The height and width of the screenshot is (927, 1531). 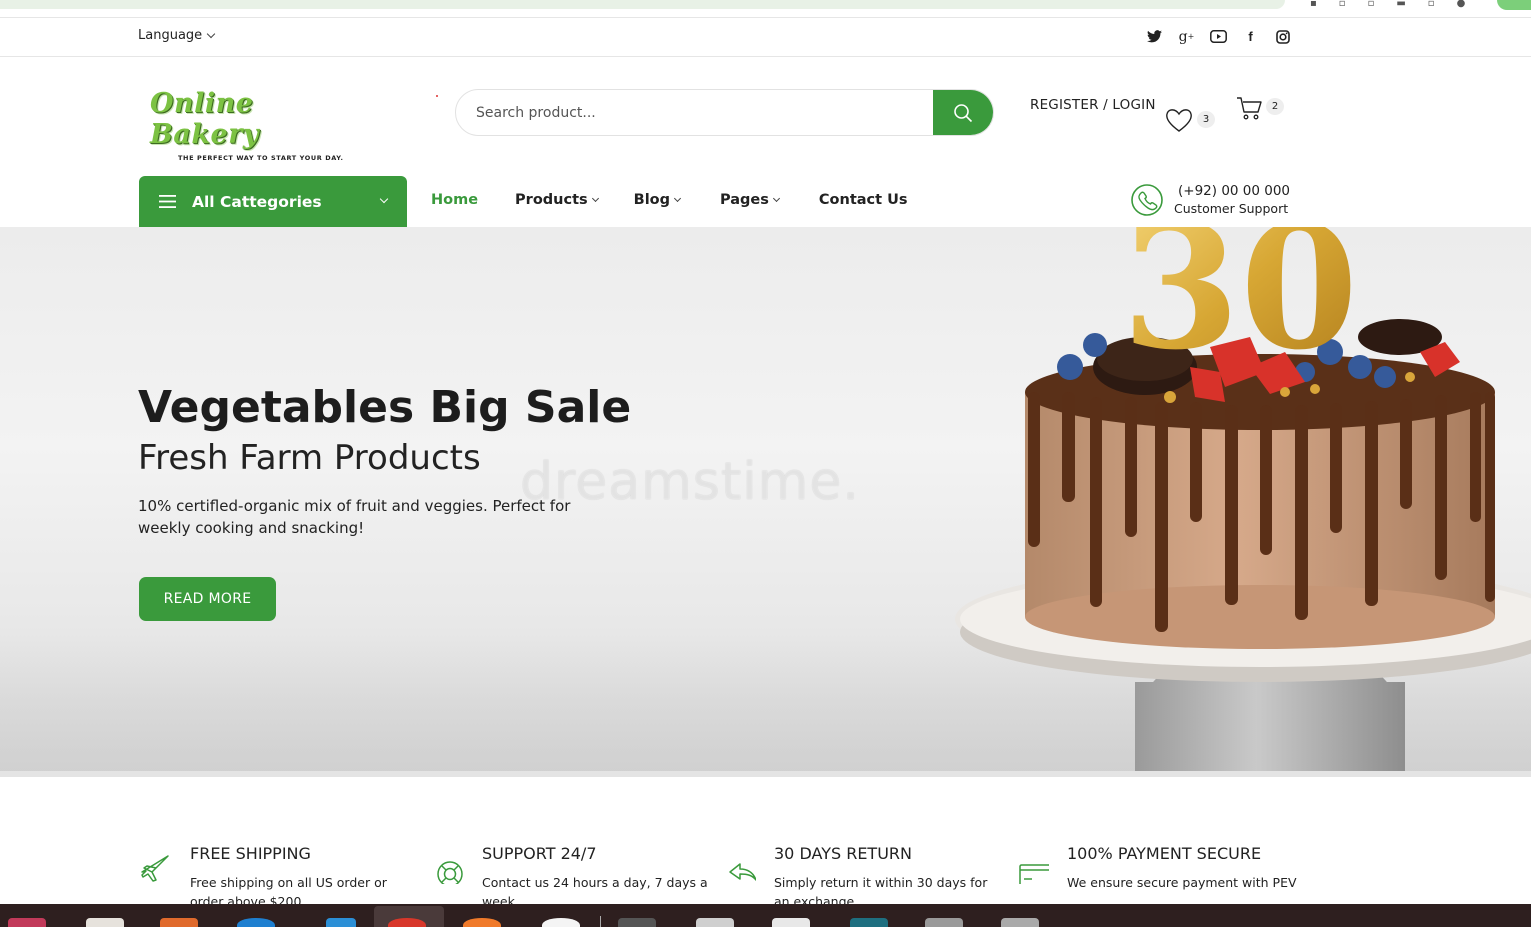 I want to click on youtube-icon, so click(x=1218, y=36).